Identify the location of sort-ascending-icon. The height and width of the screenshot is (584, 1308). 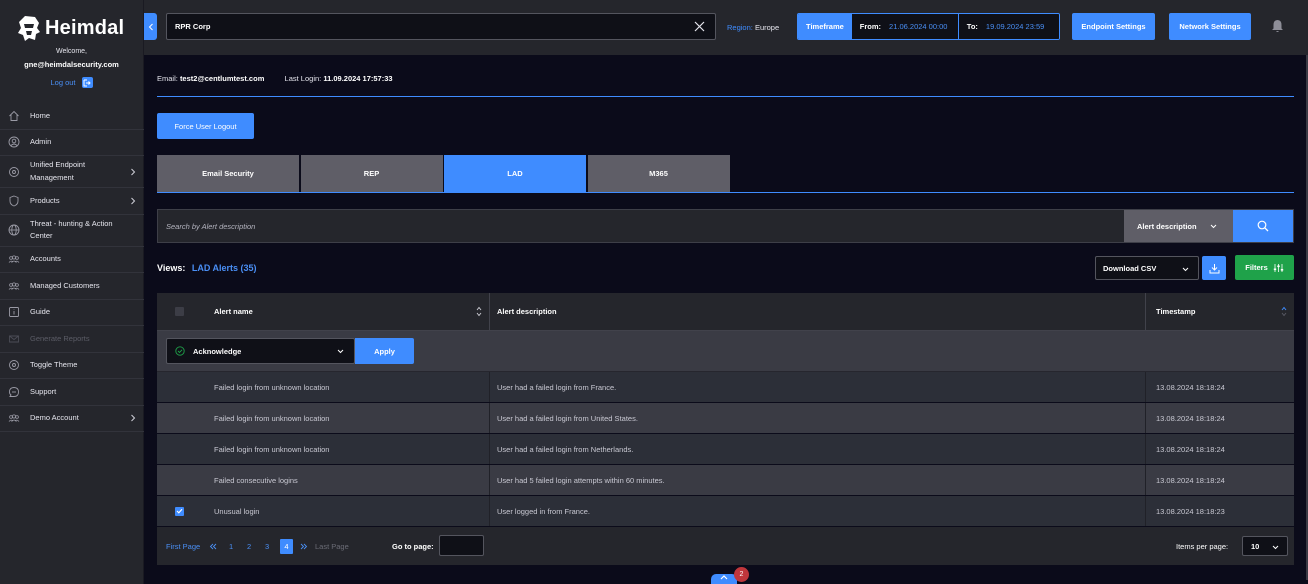
(1284, 311).